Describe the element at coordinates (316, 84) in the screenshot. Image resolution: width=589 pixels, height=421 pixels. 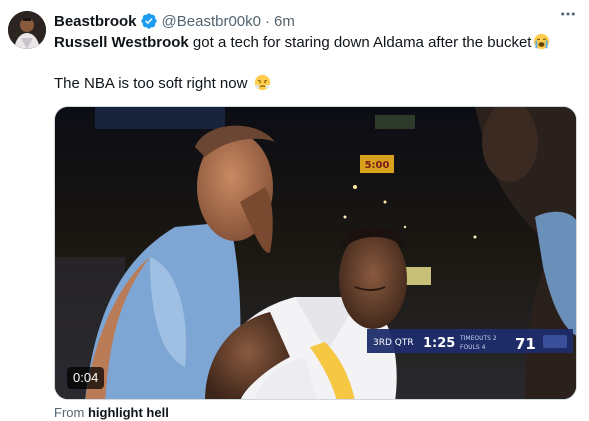
I see `tweet-line-2: The NBA is too soft right now` at that location.